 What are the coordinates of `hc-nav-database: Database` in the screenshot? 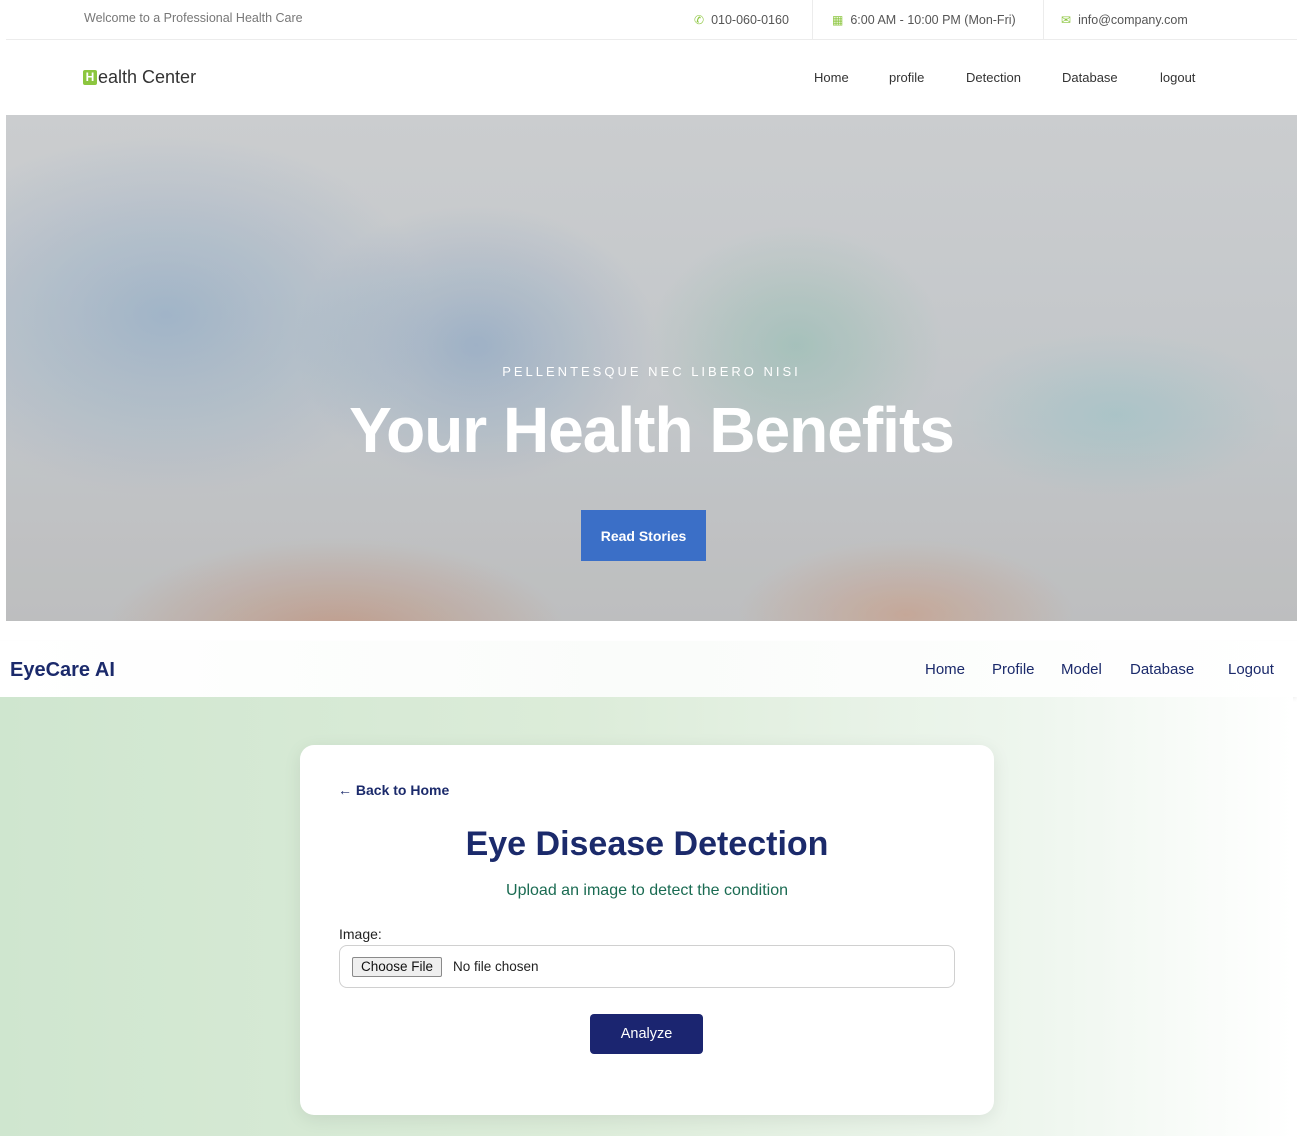 It's located at (1090, 77).